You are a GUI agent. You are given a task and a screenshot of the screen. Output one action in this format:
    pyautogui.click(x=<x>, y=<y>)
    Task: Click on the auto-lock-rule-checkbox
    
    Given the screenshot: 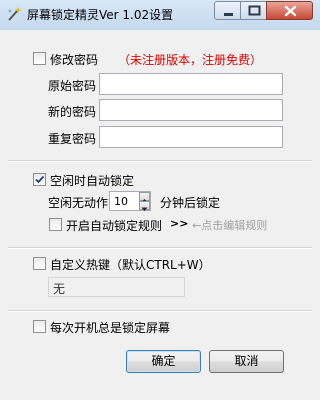 What is the action you would take?
    pyautogui.click(x=55, y=224)
    